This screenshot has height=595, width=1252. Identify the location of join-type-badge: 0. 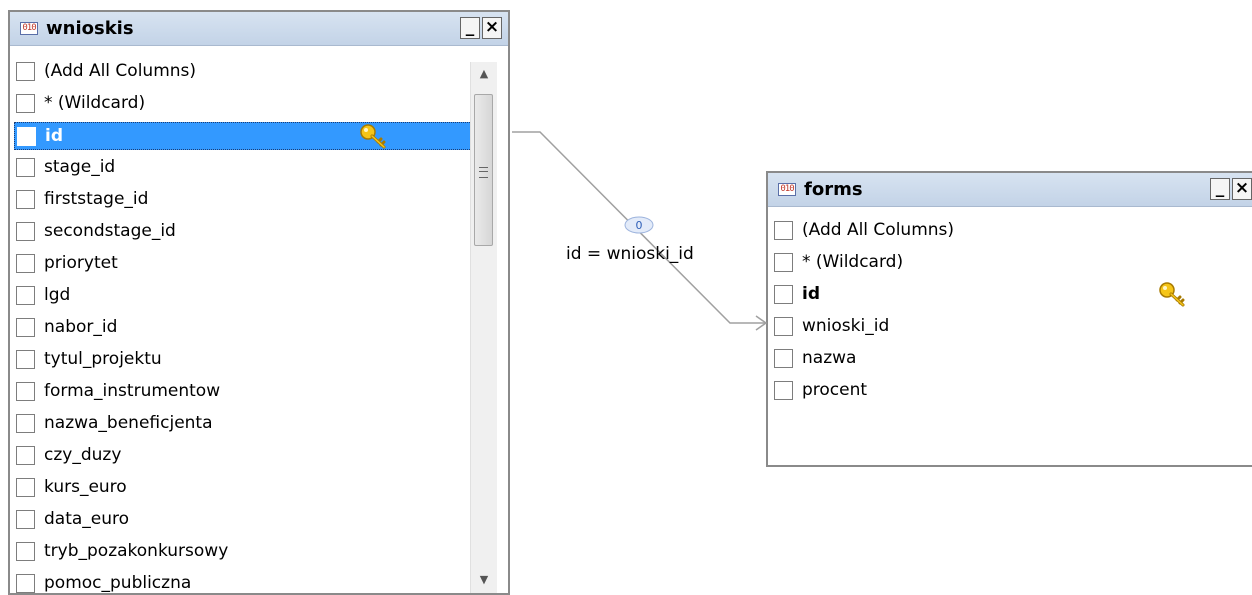
(639, 225).